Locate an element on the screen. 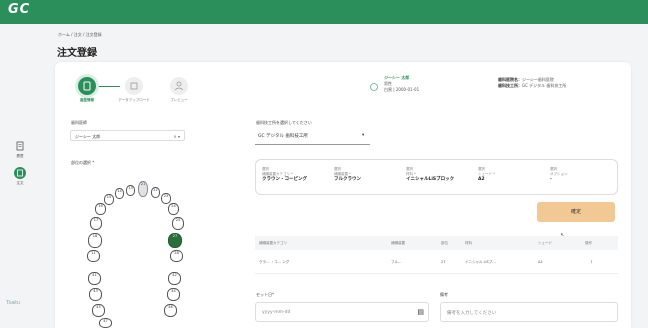 Image resolution: width=648 pixels, height=328 pixels. tooth-select-label: 部位の選択 * is located at coordinates (83, 162).